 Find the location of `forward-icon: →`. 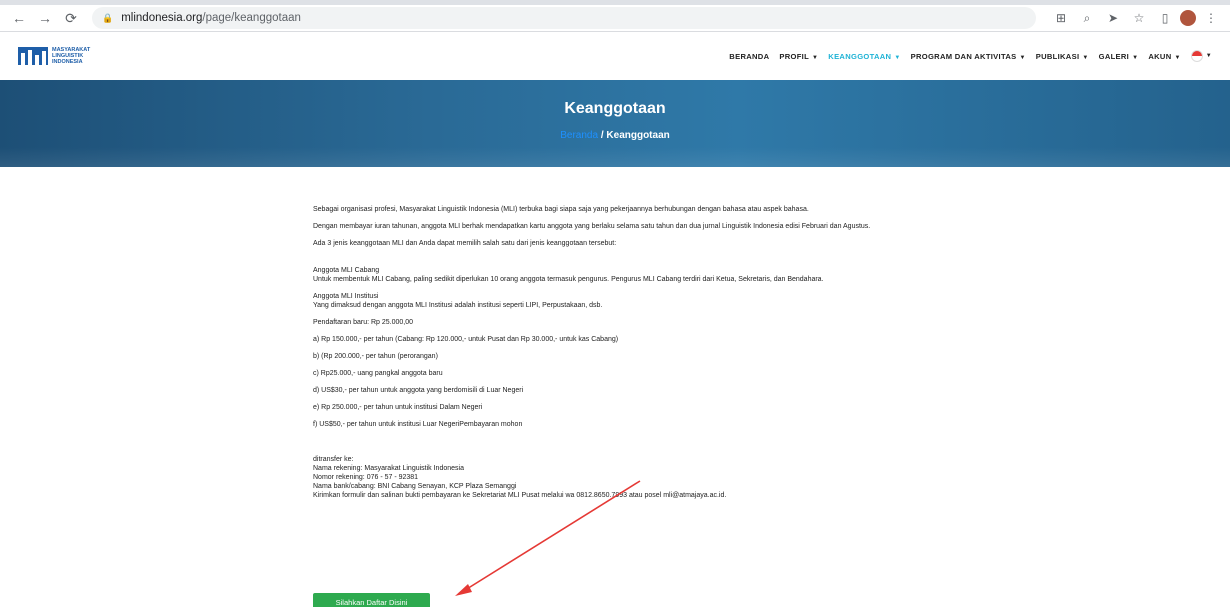

forward-icon: → is located at coordinates (45, 18).